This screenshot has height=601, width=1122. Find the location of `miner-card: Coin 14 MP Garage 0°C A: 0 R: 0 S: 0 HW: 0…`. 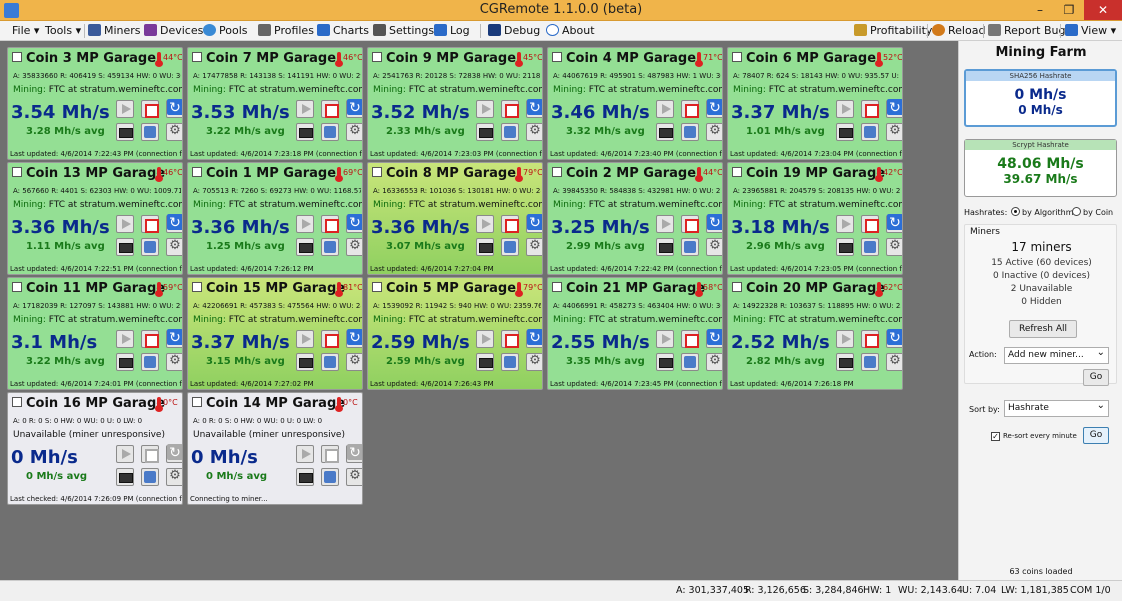

miner-card: Coin 14 MP Garage 0°C A: 0 R: 0 S: 0 HW: 0… is located at coordinates (275, 448).